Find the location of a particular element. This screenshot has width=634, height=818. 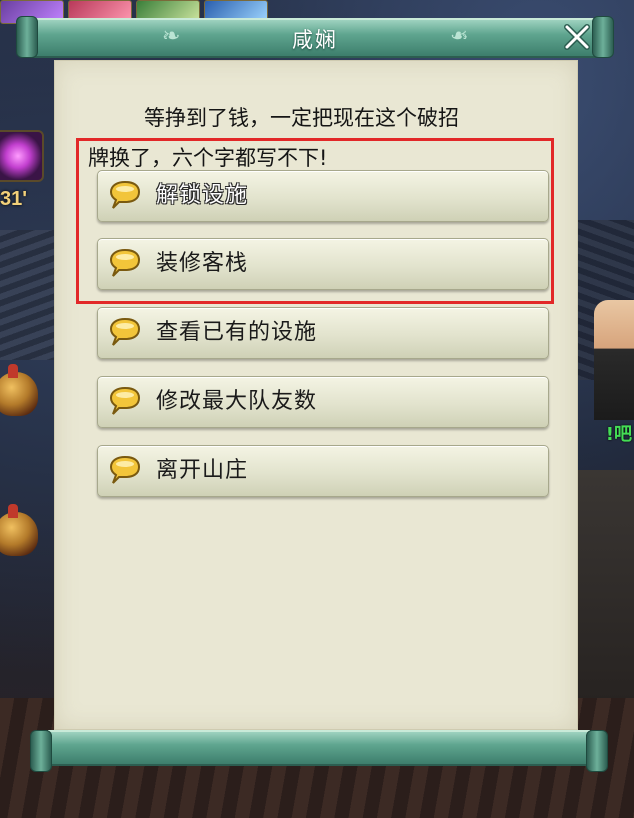

hud-side-text: !吧 is located at coordinates (618, 434).